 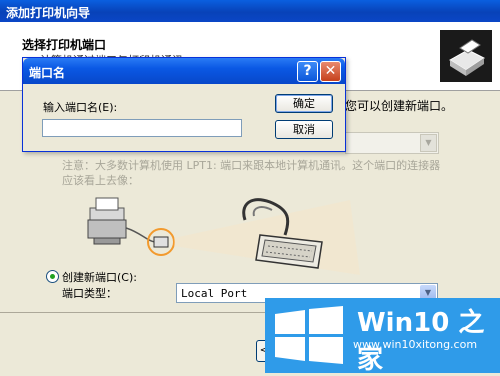 I want to click on wizard-title: 添加打印机向导, so click(x=48, y=13).